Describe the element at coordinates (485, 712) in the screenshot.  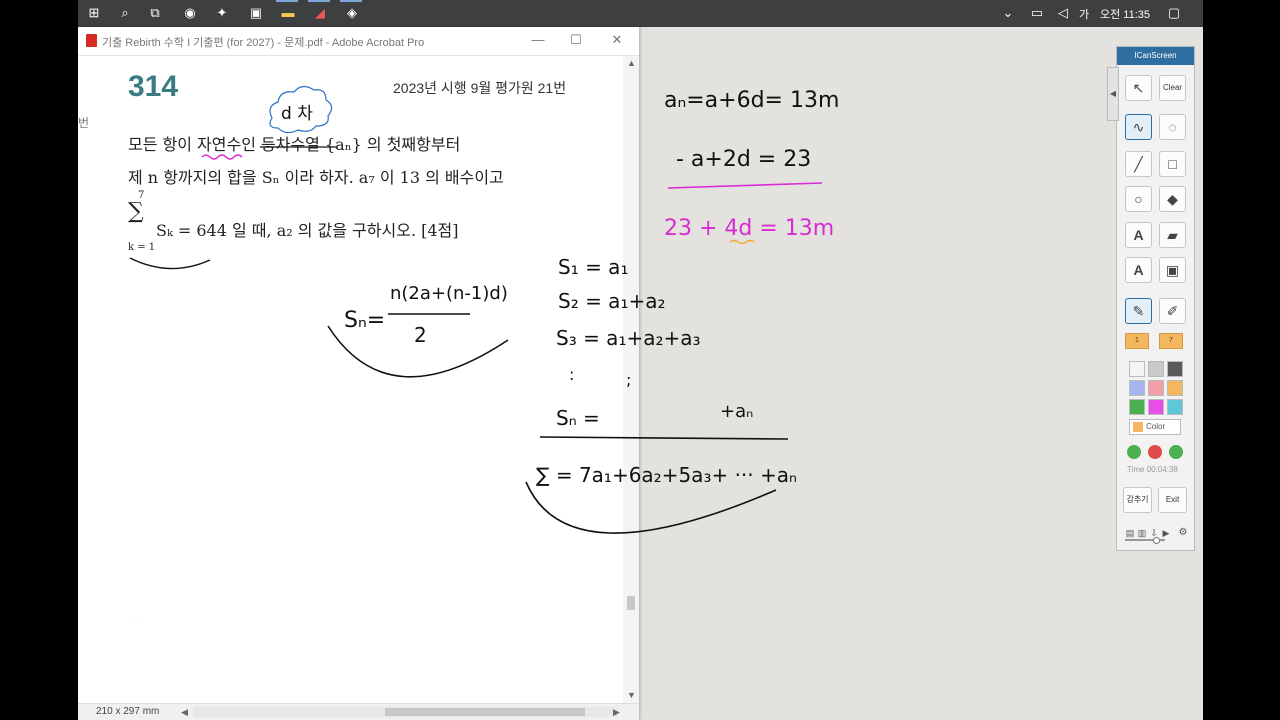
I see `horizontal-scroll-thumb` at that location.